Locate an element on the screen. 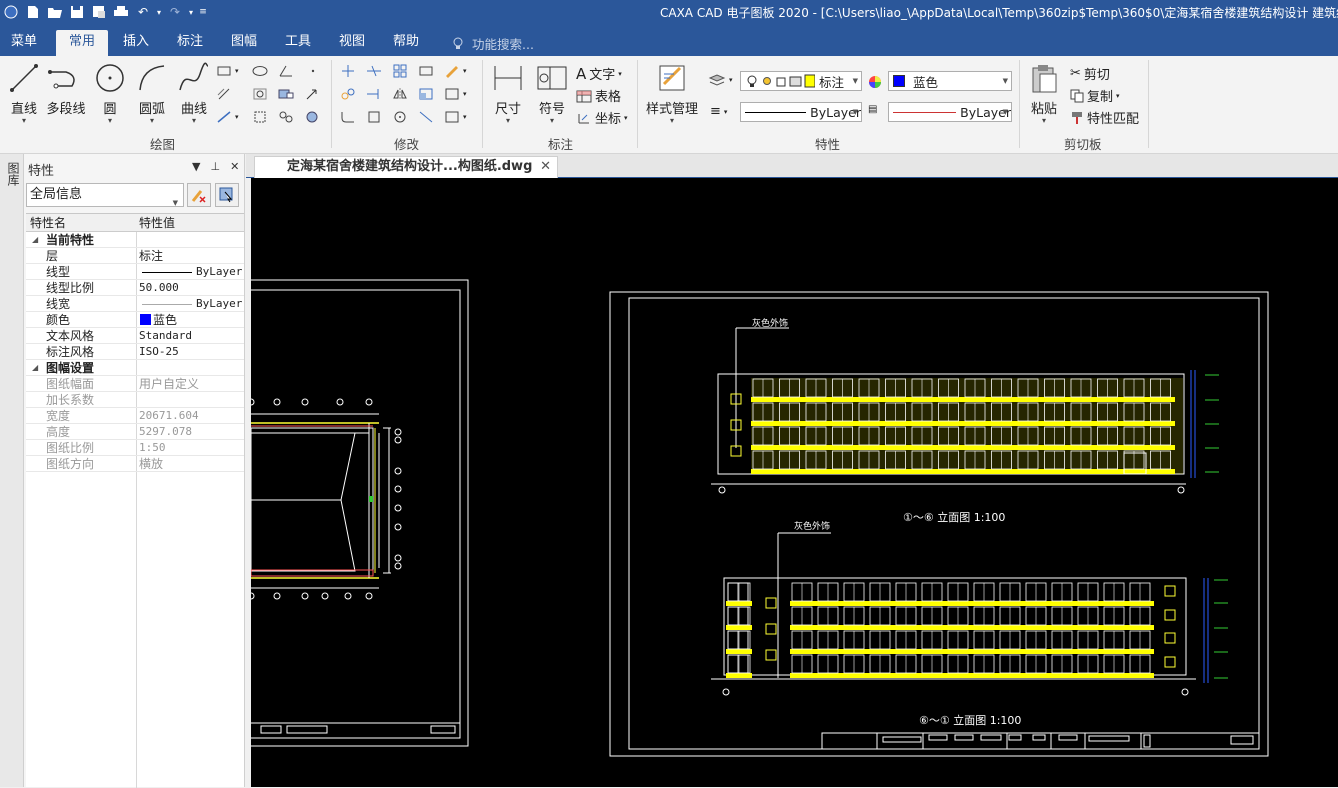 Image resolution: width=1338 pixels, height=788 pixels. curve-label: 曲线 is located at coordinates (193, 109).